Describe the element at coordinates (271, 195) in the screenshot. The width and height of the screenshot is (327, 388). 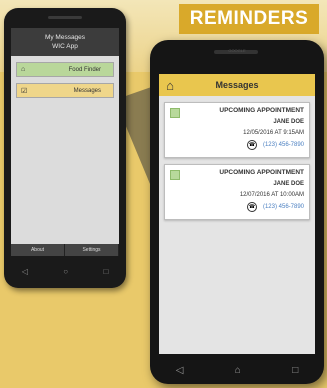
I see `card-datetime: 12/07/2016 AT 10:00AM` at that location.